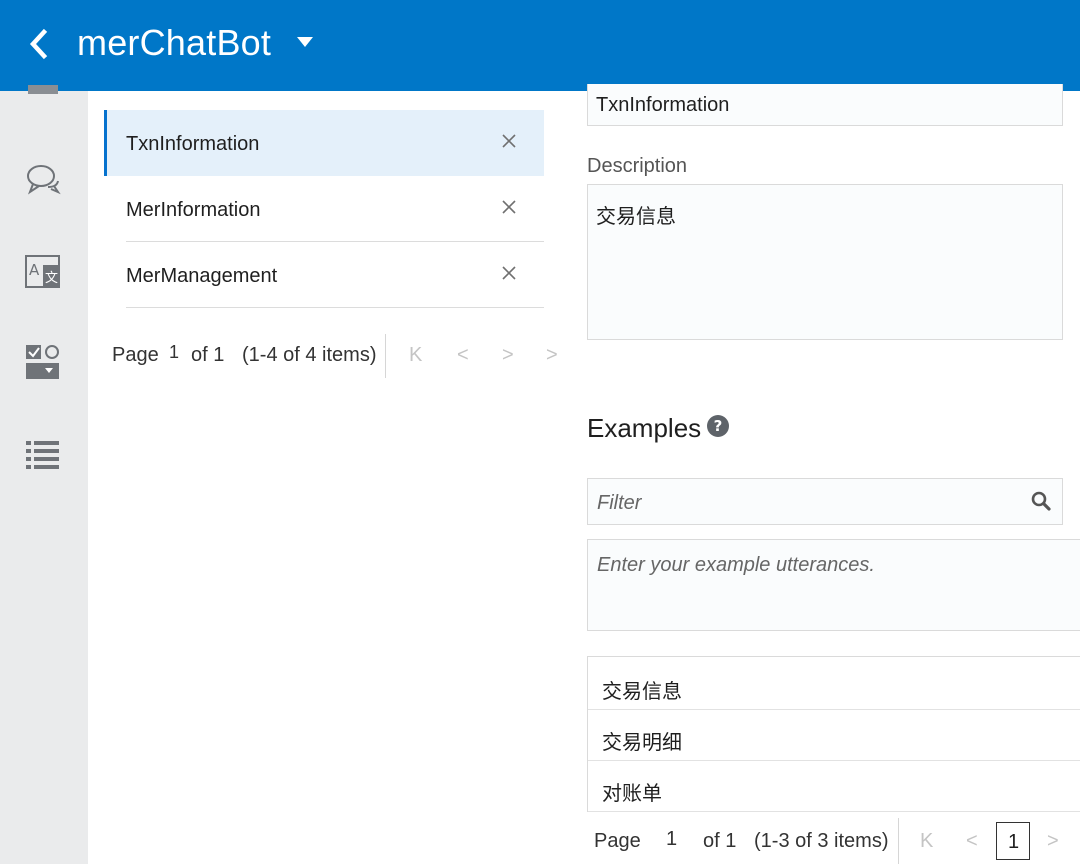  I want to click on menu-bar-icon, so click(43, 104).